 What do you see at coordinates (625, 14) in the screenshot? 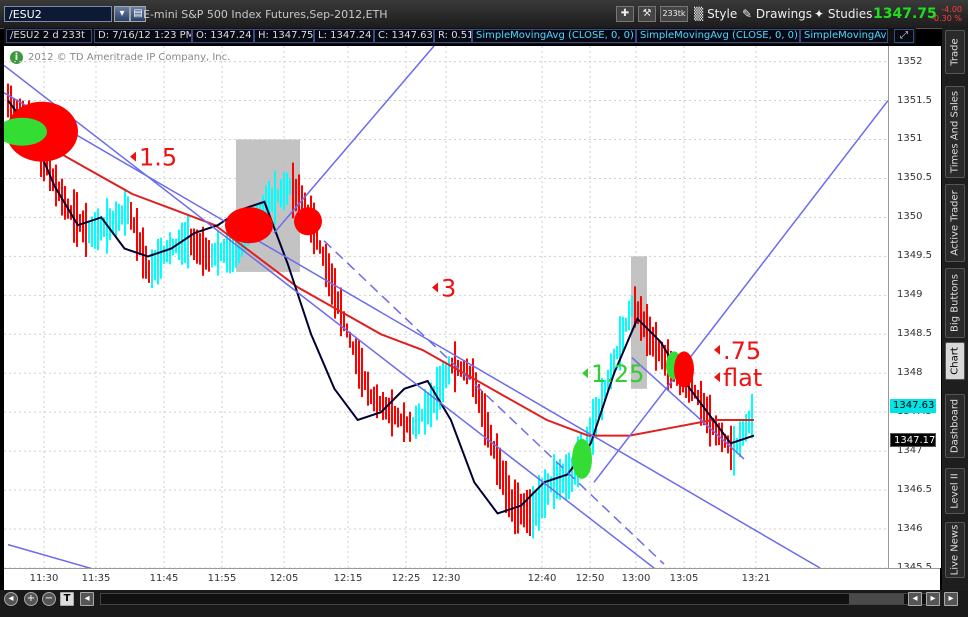
I see `crosshair-icon: ✚` at bounding box center [625, 14].